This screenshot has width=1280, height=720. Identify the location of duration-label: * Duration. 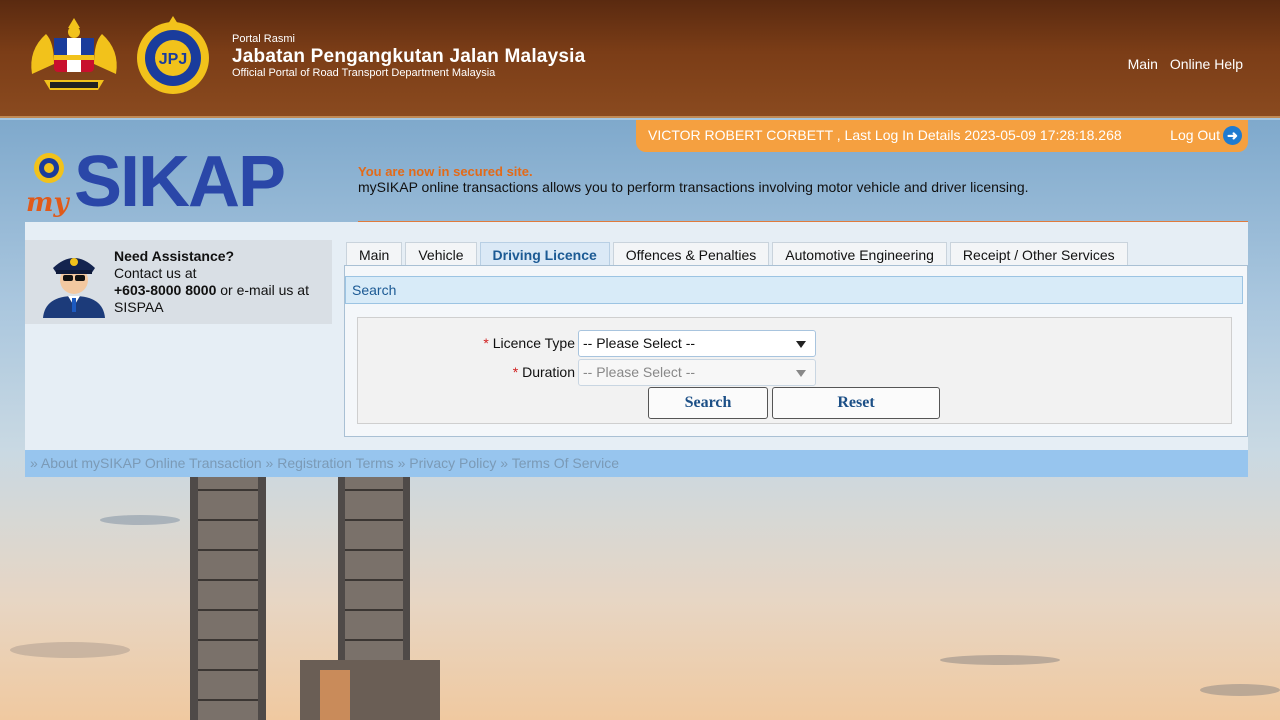
(475, 372).